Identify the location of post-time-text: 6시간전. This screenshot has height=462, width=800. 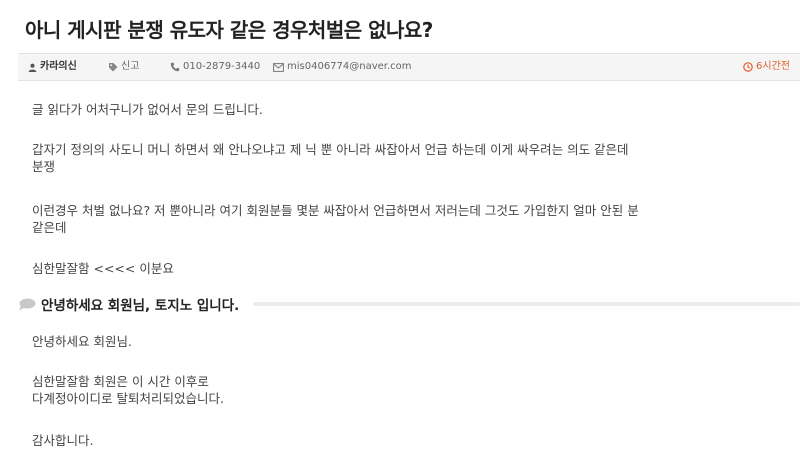
(773, 66).